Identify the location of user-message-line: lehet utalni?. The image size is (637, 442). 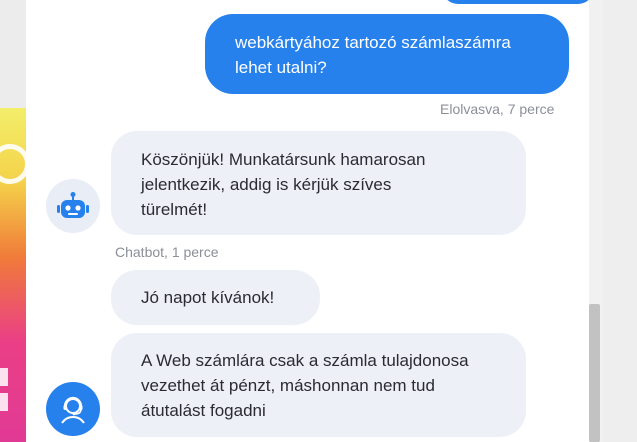
(281, 67).